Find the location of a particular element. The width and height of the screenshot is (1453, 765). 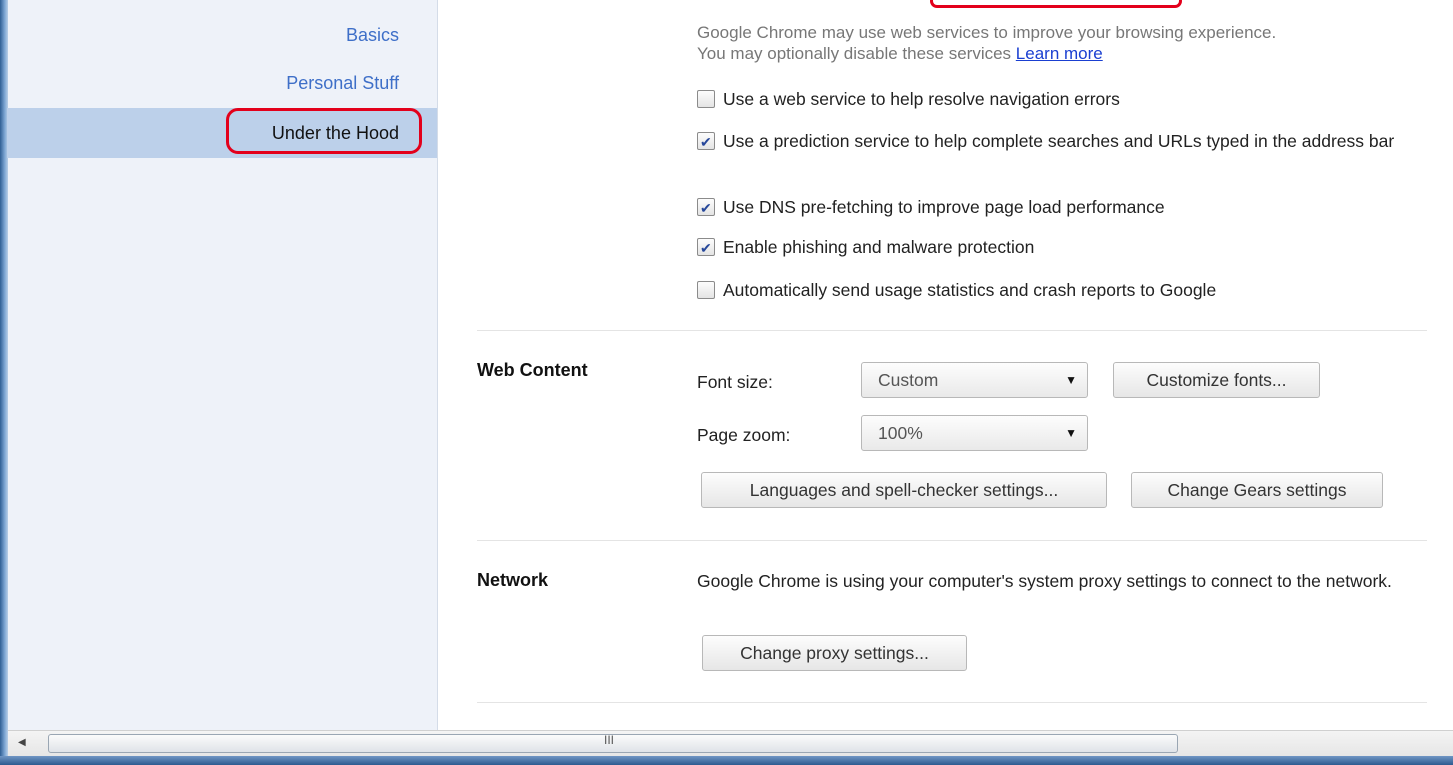

horizontal-scrollbar: ◀ III is located at coordinates (730, 743).